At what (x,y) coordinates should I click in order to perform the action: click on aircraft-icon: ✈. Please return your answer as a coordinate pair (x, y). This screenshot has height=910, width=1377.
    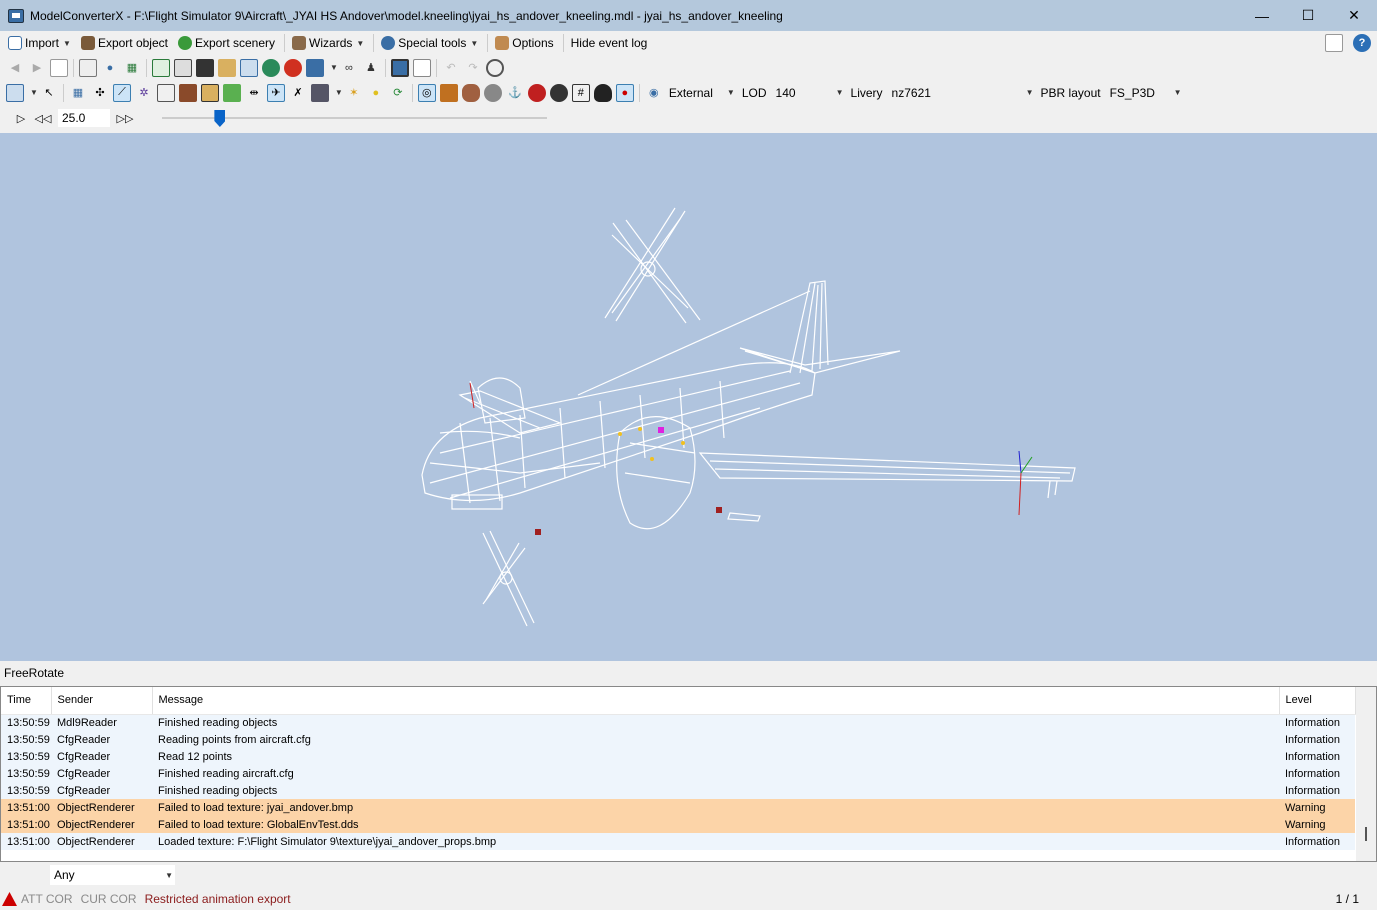
    Looking at the image, I should click on (275, 92).